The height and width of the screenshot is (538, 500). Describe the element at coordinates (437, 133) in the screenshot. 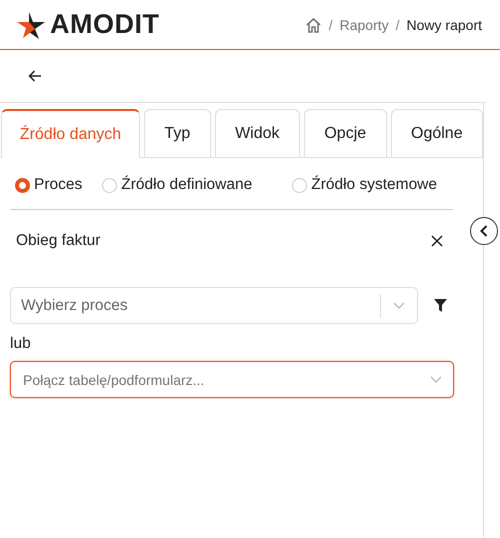

I see `tab: Ogólne` at that location.